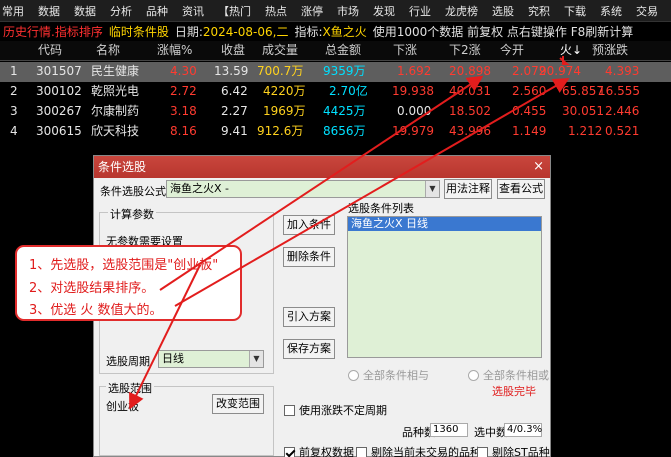 Image resolution: width=671 pixels, height=457 pixels. Describe the element at coordinates (183, 111) in the screenshot. I see `row-change: 3.18` at that location.